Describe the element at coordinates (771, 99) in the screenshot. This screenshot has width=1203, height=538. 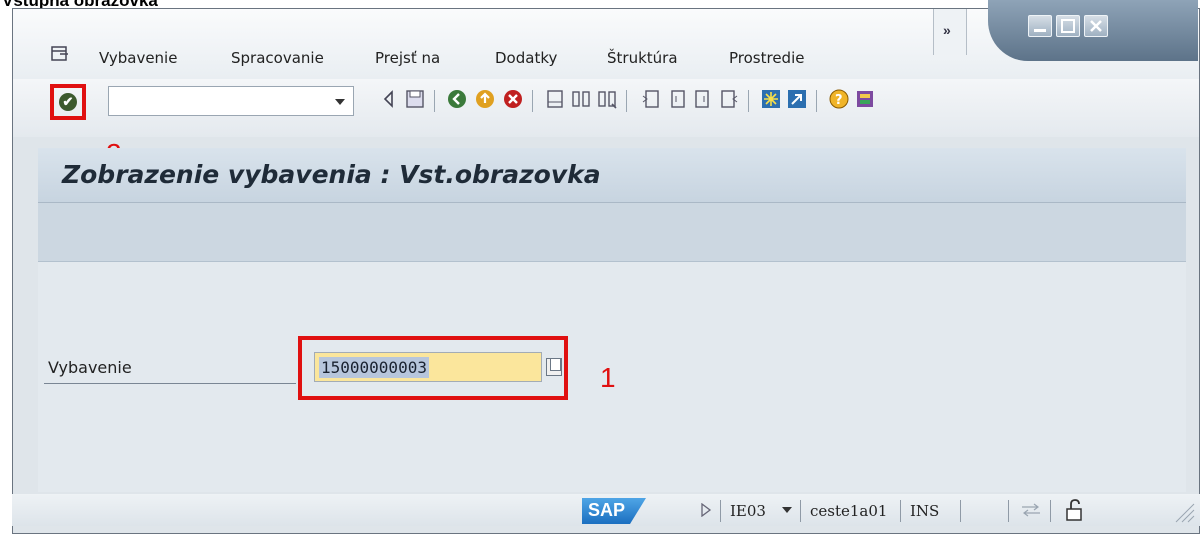
I see `new-session-icon` at that location.